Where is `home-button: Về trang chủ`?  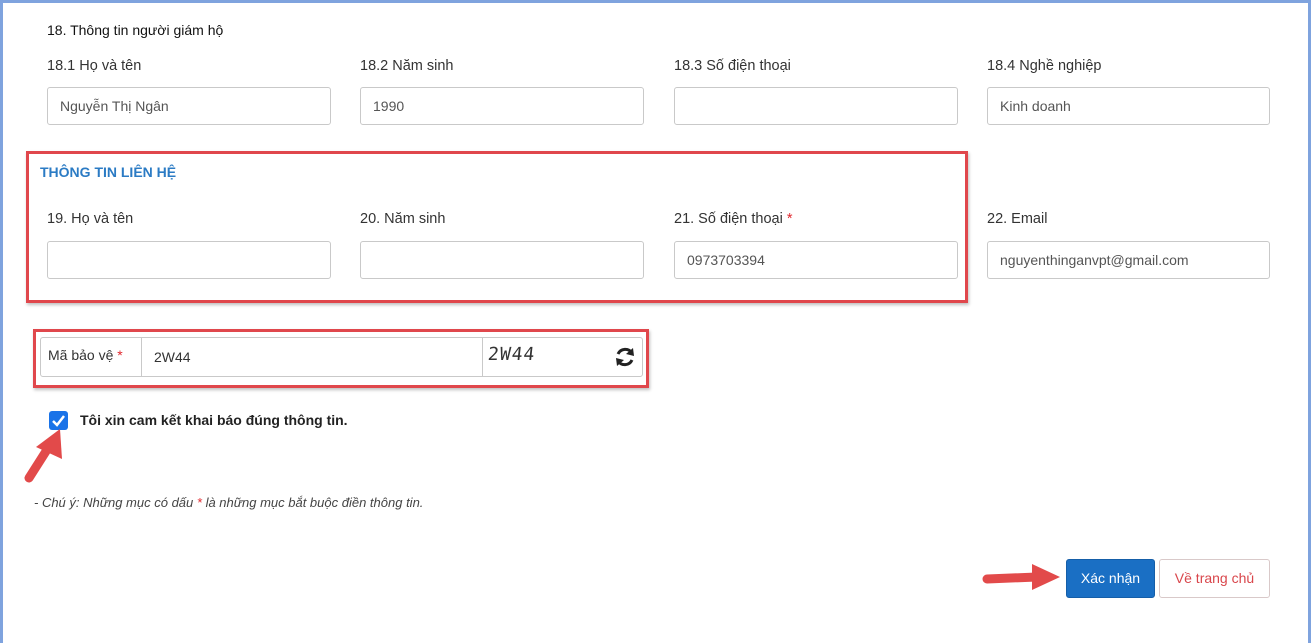 home-button: Về trang chủ is located at coordinates (1214, 578).